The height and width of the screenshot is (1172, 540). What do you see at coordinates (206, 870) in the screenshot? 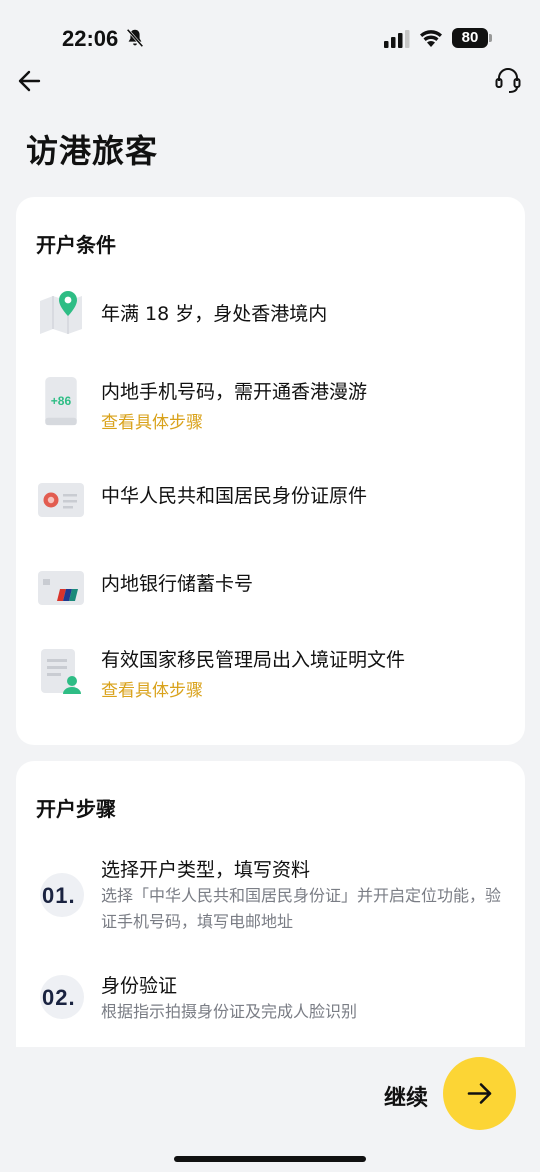
I see `step-title: 选择开户类型，填写资料` at bounding box center [206, 870].